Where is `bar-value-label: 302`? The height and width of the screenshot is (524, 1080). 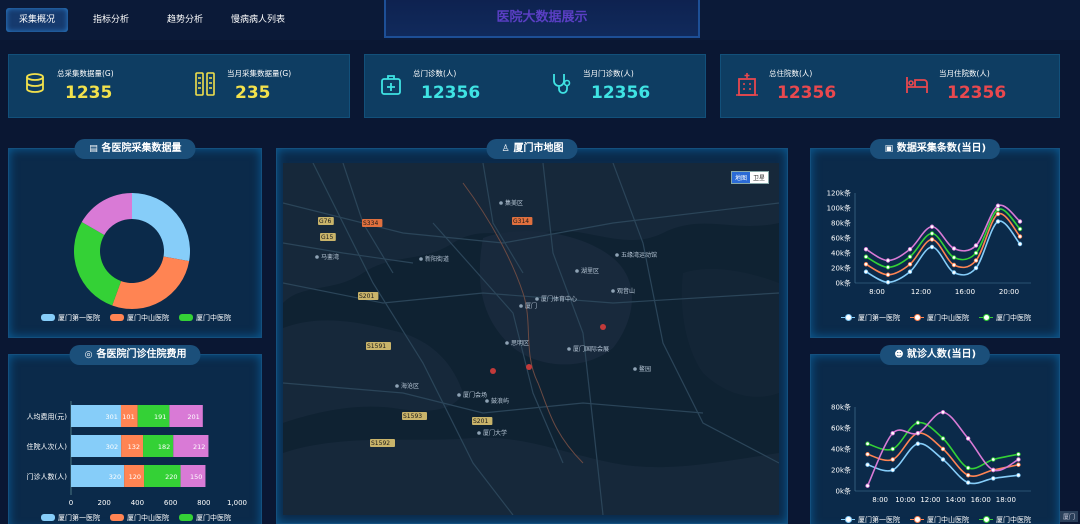 bar-value-label: 302 is located at coordinates (112, 447).